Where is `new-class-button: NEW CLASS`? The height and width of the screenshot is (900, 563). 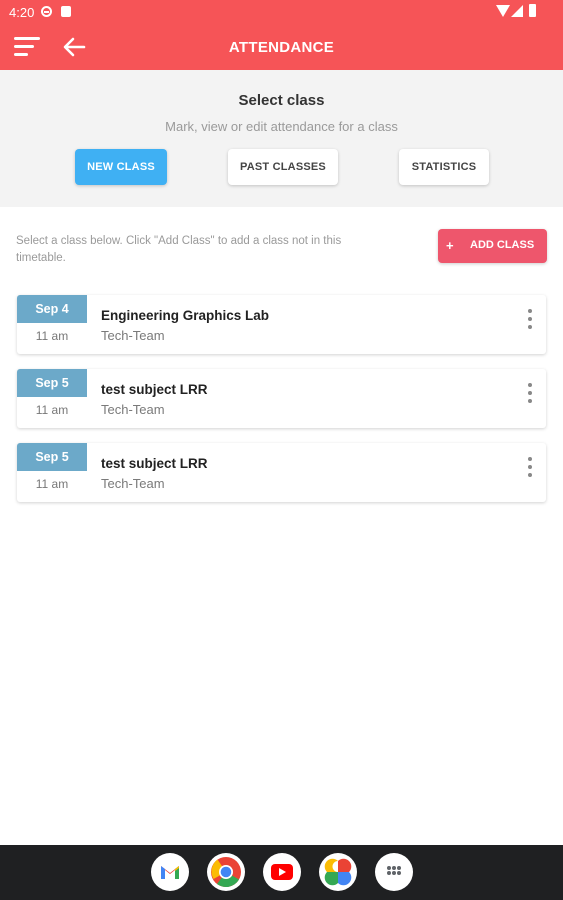 new-class-button: NEW CLASS is located at coordinates (121, 167).